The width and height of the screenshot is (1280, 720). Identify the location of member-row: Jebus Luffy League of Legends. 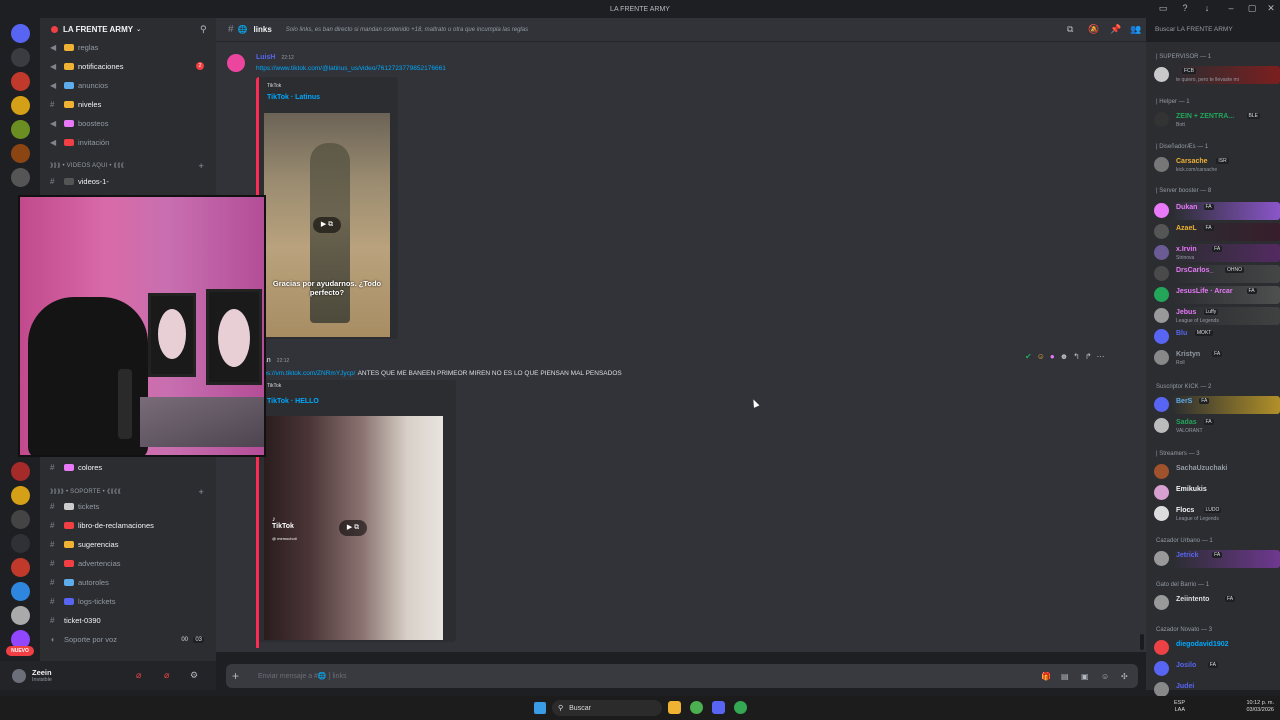
(1217, 316).